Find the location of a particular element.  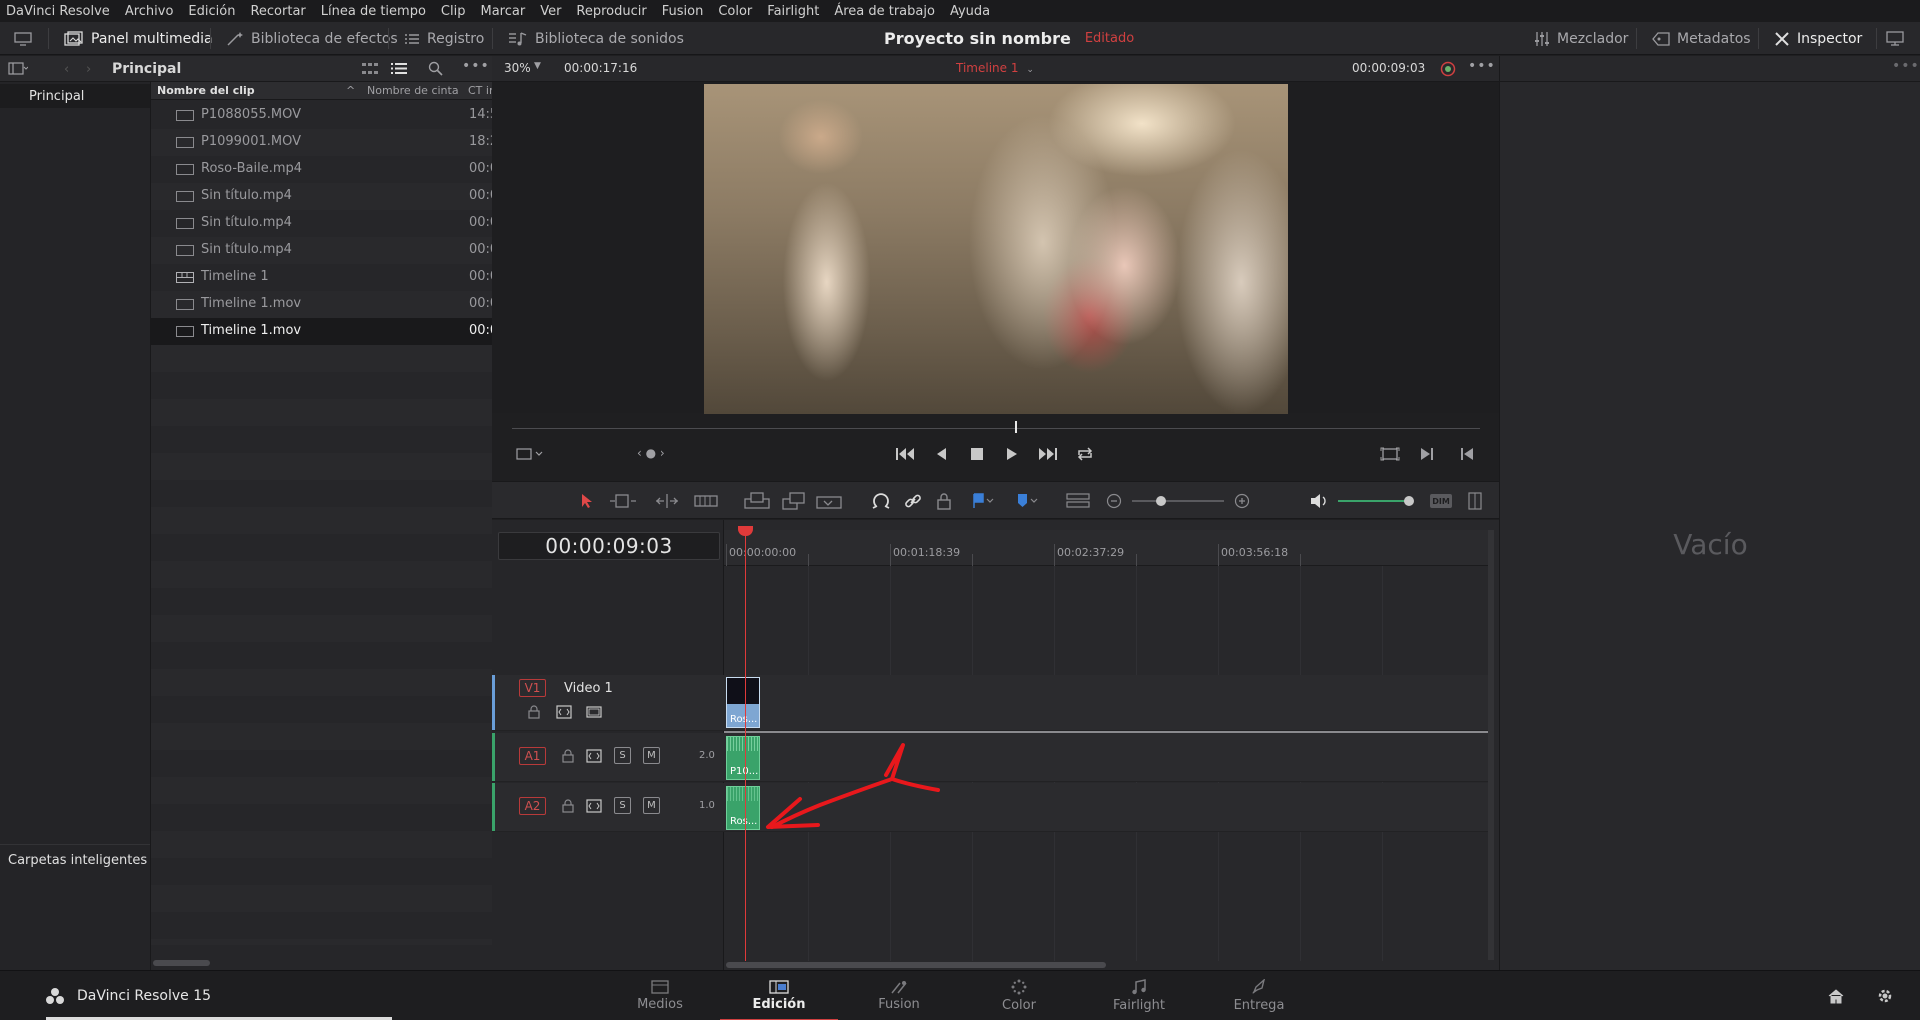

menu-fairlight: Fairlight is located at coordinates (793, 11).